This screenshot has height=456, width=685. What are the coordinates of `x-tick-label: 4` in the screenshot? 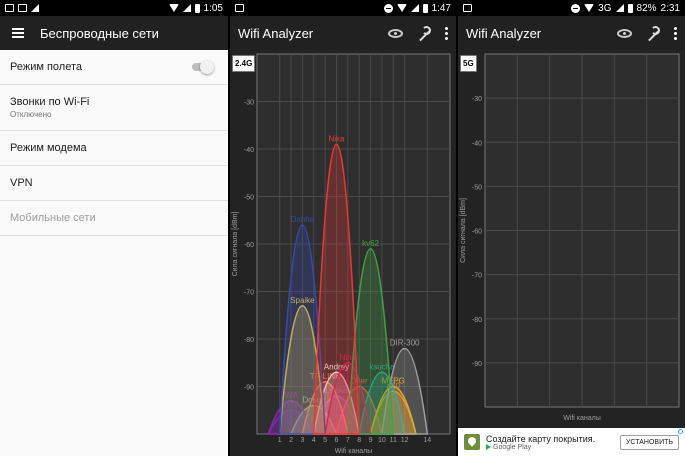 It's located at (314, 440).